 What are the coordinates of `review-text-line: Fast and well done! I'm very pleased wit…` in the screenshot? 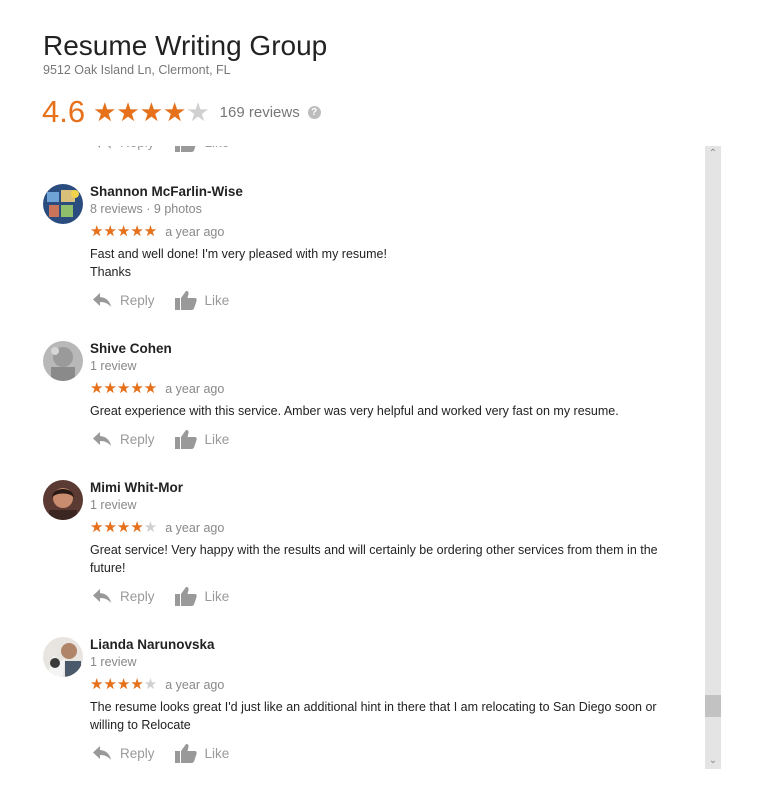 It's located at (238, 254).